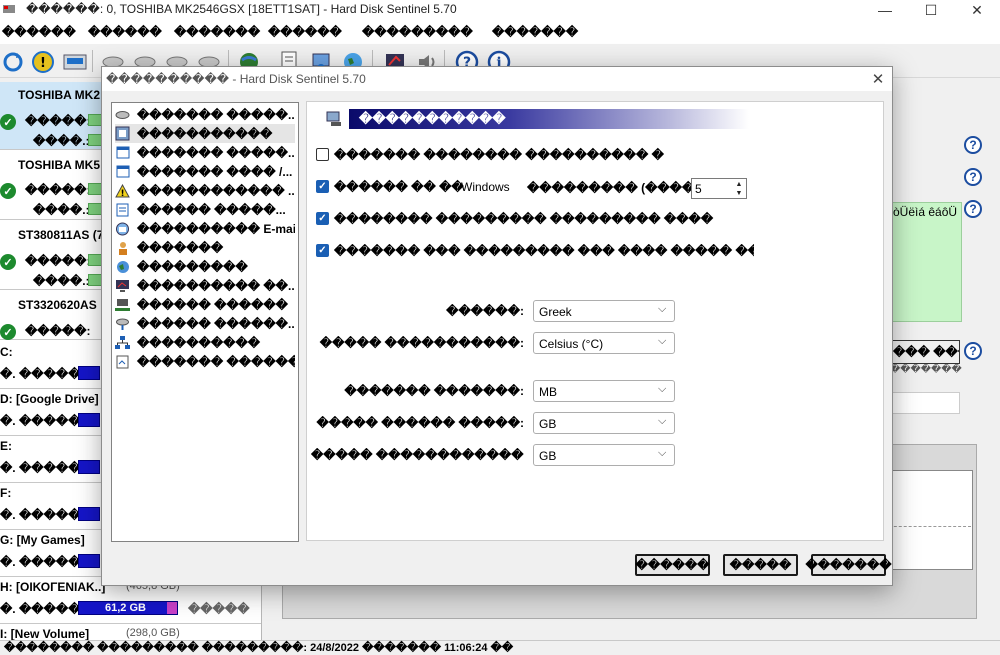 The height and width of the screenshot is (655, 1000). What do you see at coordinates (421, 343) in the screenshot?
I see `temperature-unit-label: ����� �����������:` at bounding box center [421, 343].